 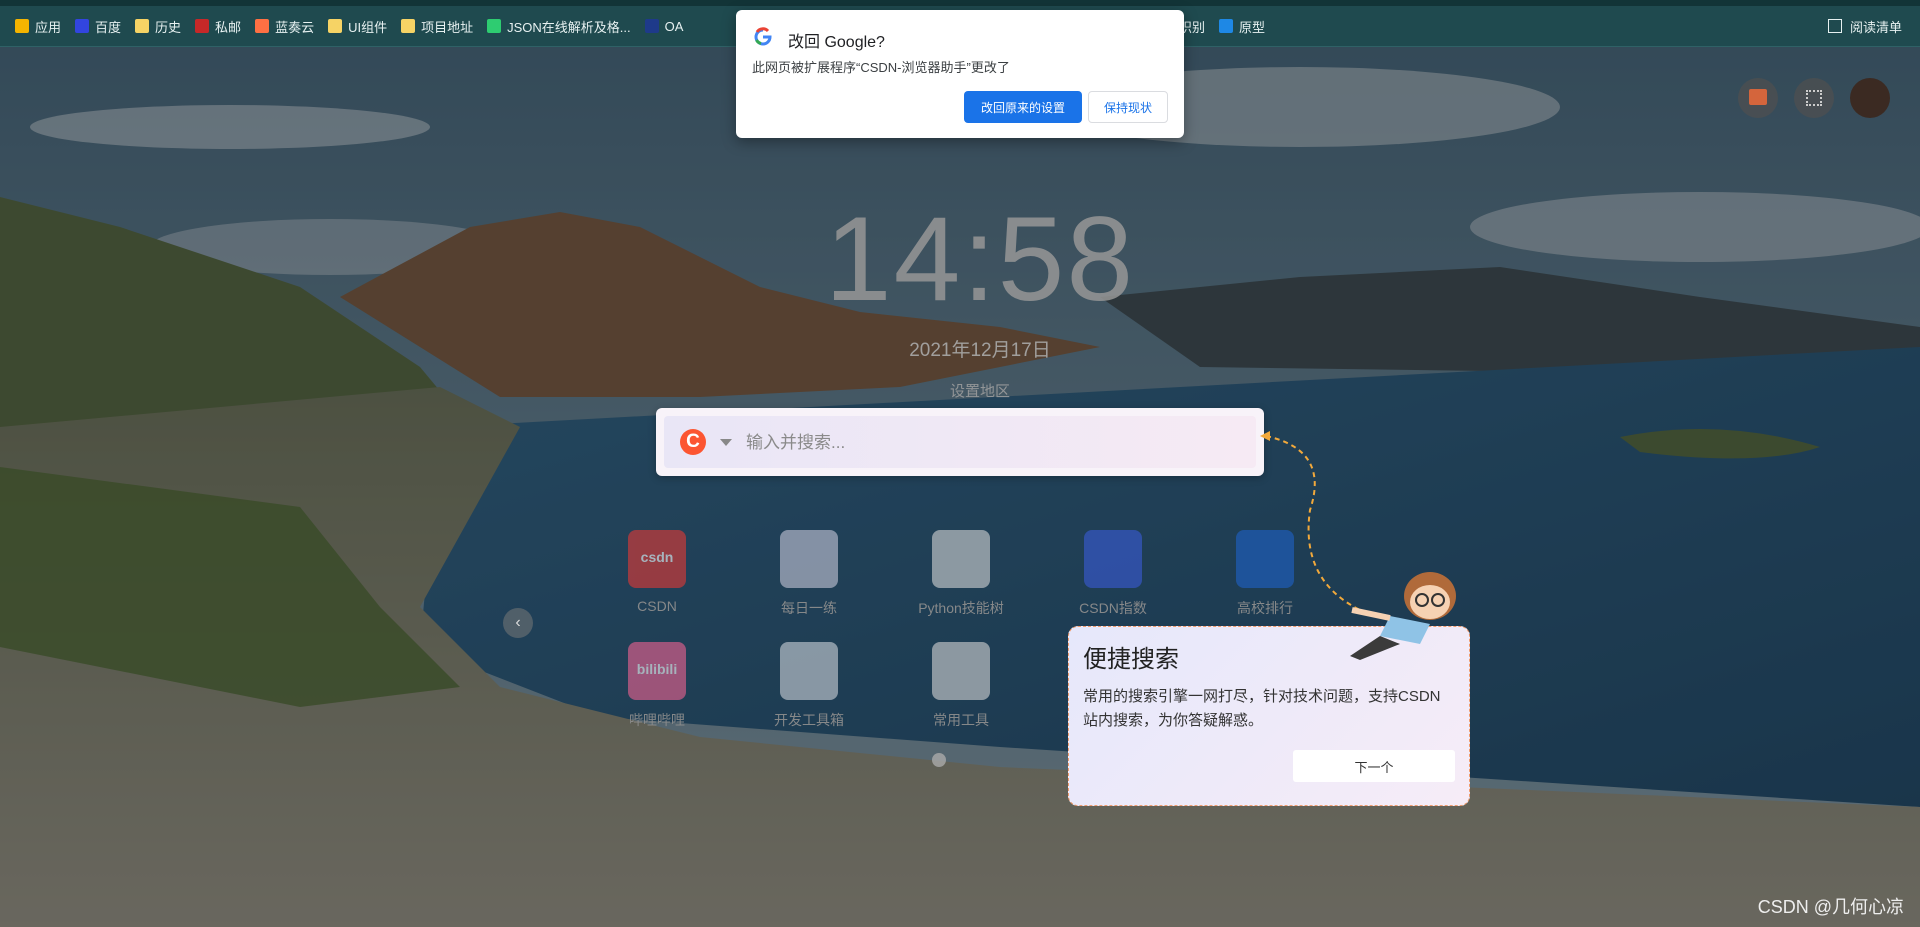 What do you see at coordinates (1113, 559) in the screenshot?
I see `csdn-index-icon` at bounding box center [1113, 559].